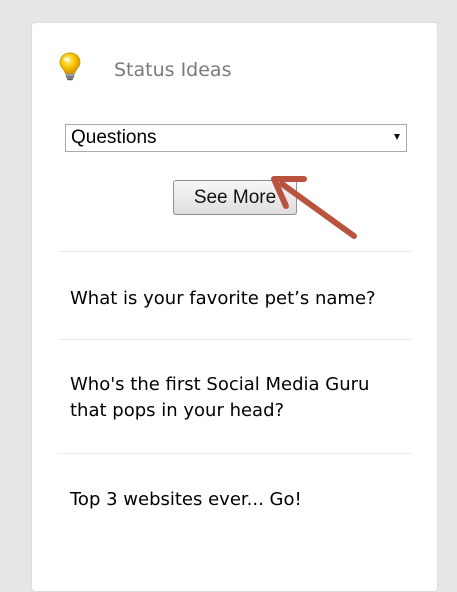  What do you see at coordinates (70, 67) in the screenshot?
I see `lightbulb-icon` at bounding box center [70, 67].